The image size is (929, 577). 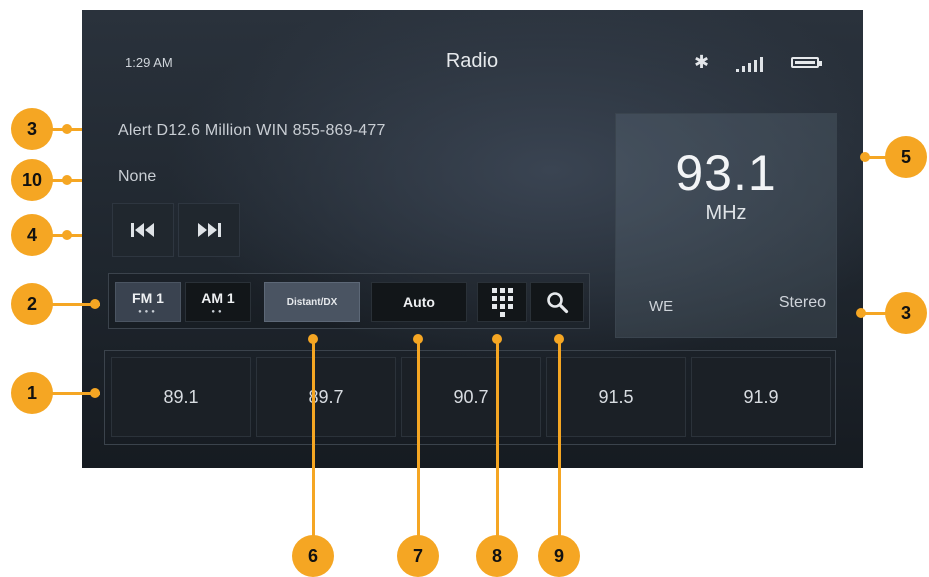 I want to click on app-title: Radio, so click(x=472, y=61).